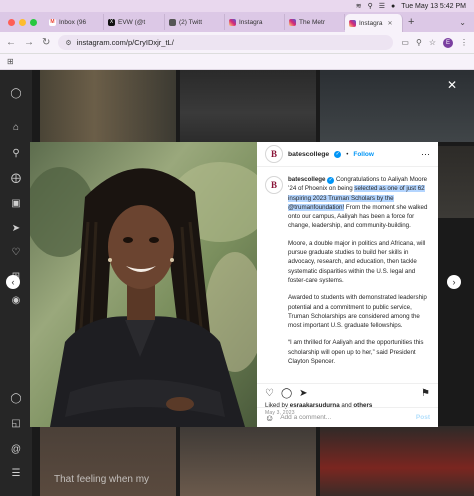 Image resolution: width=474 pixels, height=496 pixels. Describe the element at coordinates (411, 22) in the screenshot. I see `new-tab-button: +` at that location.